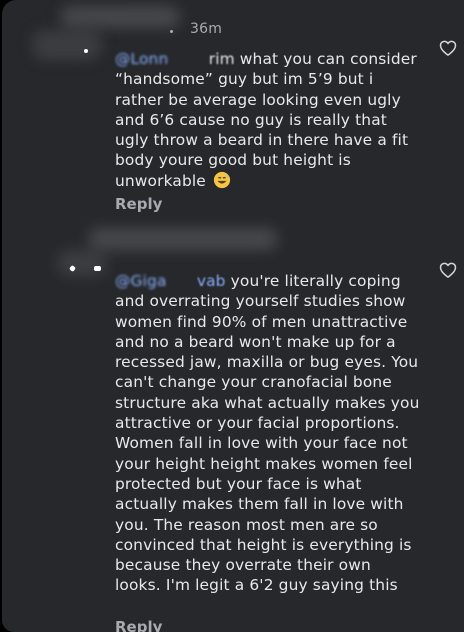 This screenshot has width=464, height=632. What do you see at coordinates (97, 268) in the screenshot?
I see `avatar-fragment-2b` at bounding box center [97, 268].